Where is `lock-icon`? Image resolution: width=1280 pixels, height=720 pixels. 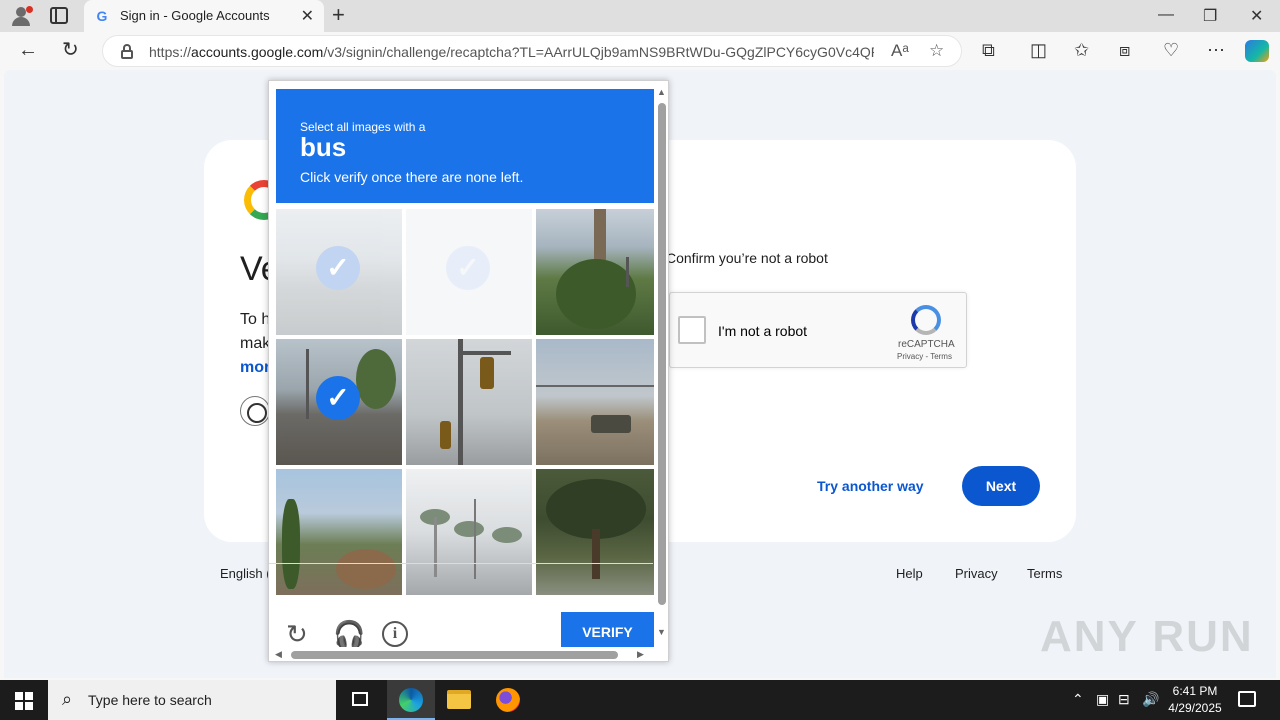 lock-icon is located at coordinates (127, 51).